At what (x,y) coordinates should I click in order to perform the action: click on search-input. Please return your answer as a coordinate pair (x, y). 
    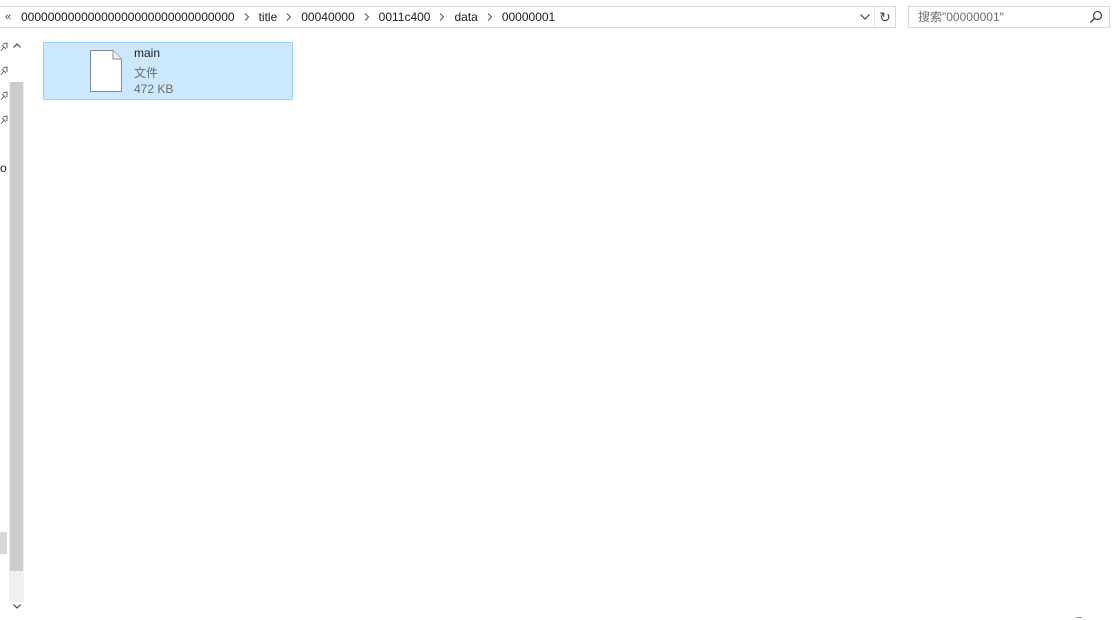
    Looking at the image, I should click on (1001, 17).